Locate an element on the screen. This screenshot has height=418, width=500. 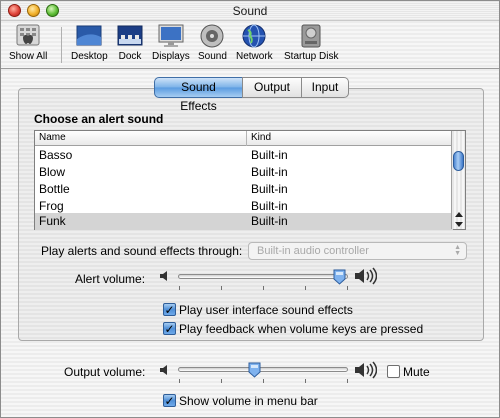
disk-icon is located at coordinates (311, 36).